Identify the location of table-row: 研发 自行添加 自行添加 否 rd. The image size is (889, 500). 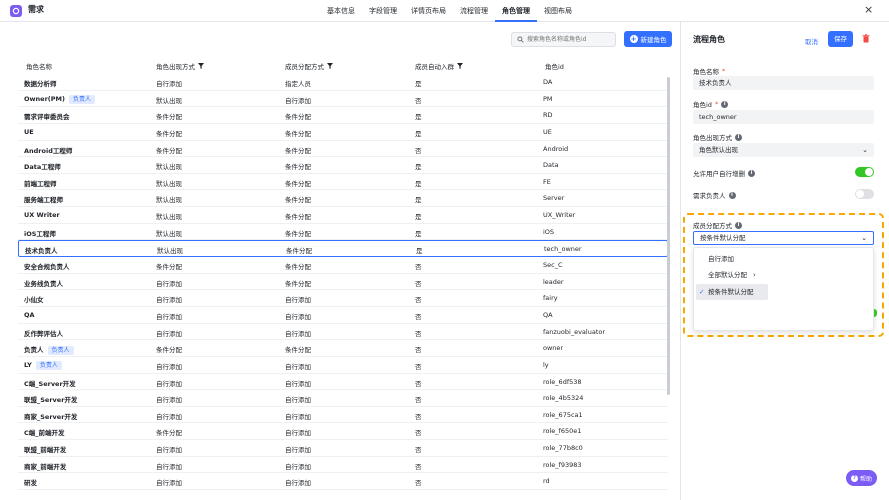
(343, 482).